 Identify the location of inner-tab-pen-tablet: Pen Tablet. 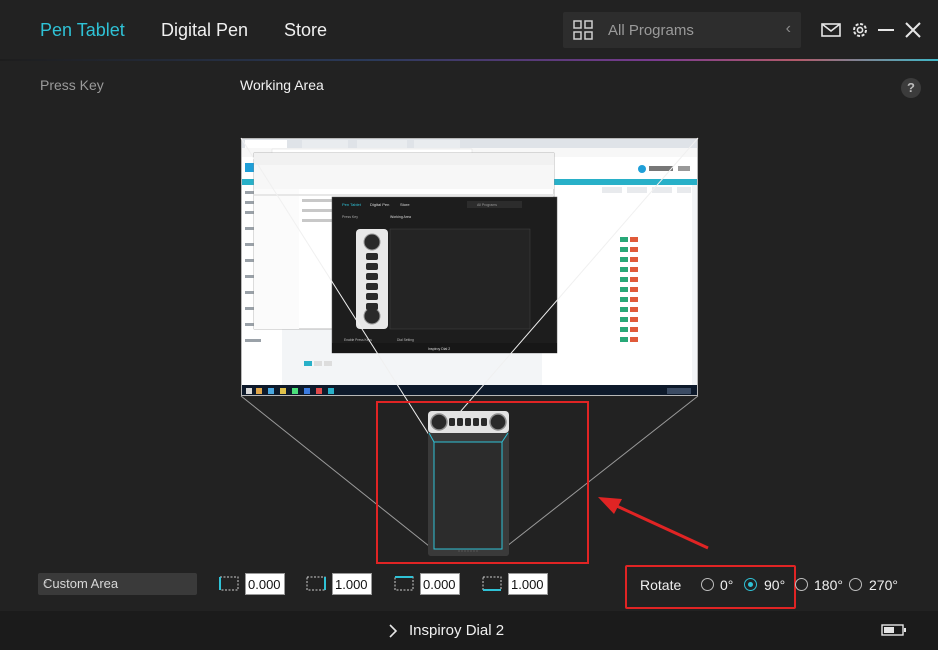
(352, 204).